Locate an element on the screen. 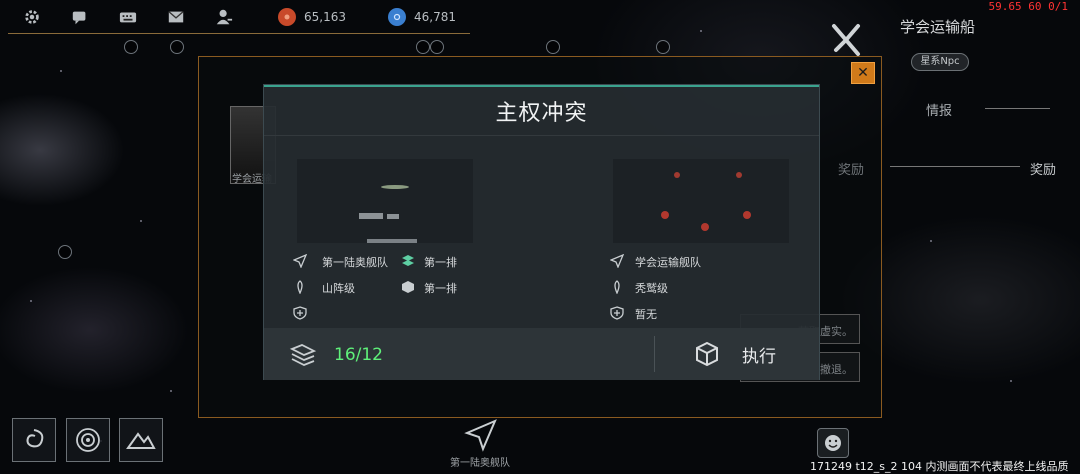 This screenshot has width=1080, height=474. dialog-accent-line is located at coordinates (541, 86).